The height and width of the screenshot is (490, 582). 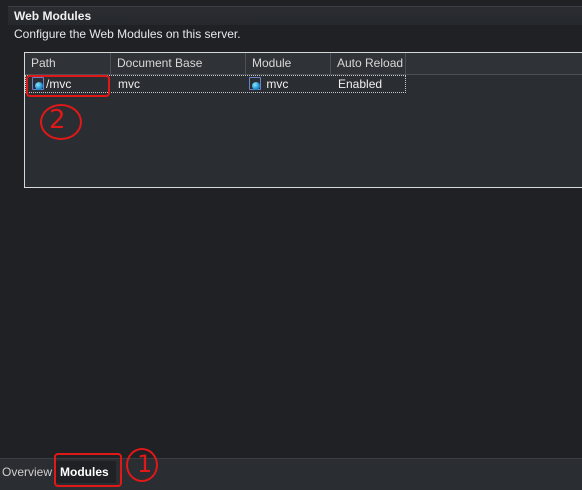 I want to click on tab-overview: Overview, so click(x=27, y=472).